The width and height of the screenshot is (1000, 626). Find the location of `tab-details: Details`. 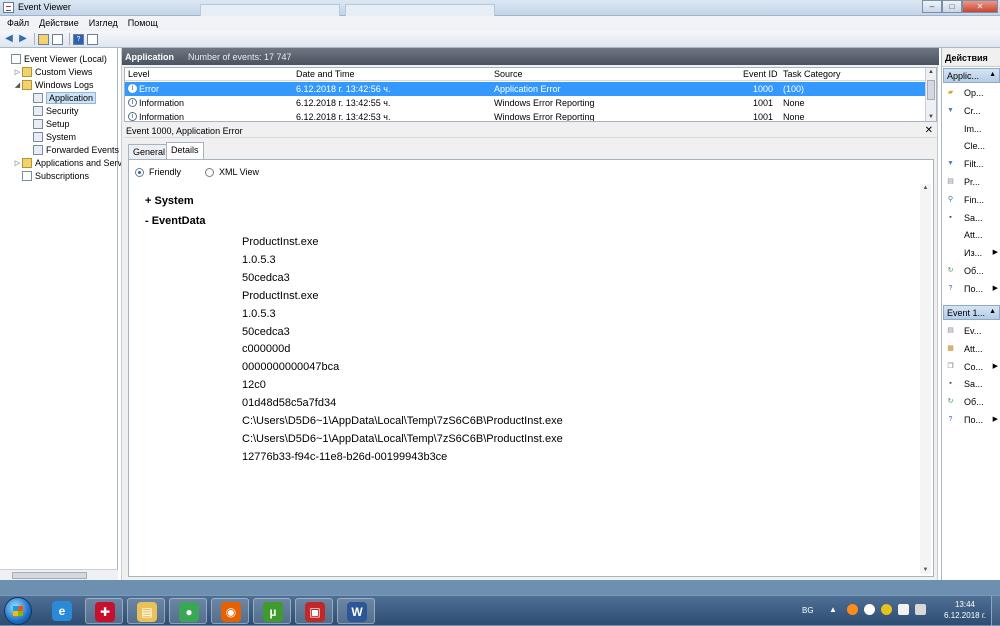

tab-details: Details is located at coordinates (185, 150).